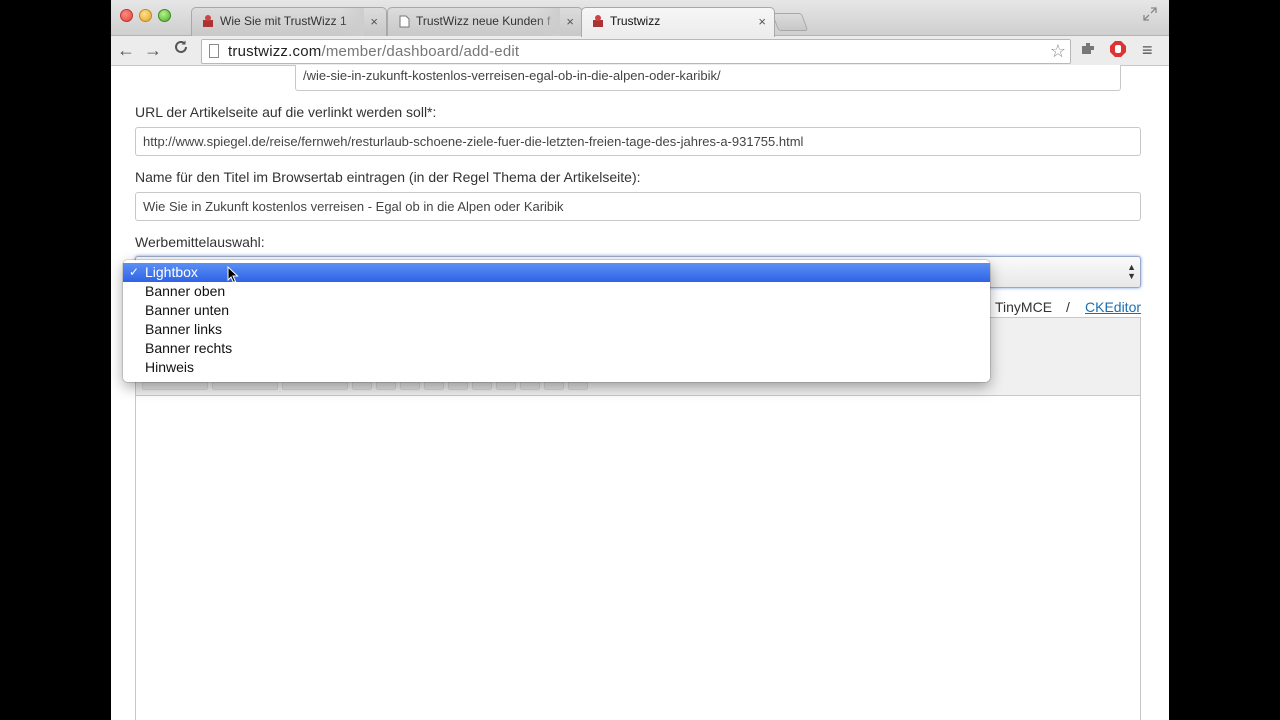 The height and width of the screenshot is (720, 1280). What do you see at coordinates (1147, 50) in the screenshot?
I see `browser-menu-icon: ≡` at bounding box center [1147, 50].